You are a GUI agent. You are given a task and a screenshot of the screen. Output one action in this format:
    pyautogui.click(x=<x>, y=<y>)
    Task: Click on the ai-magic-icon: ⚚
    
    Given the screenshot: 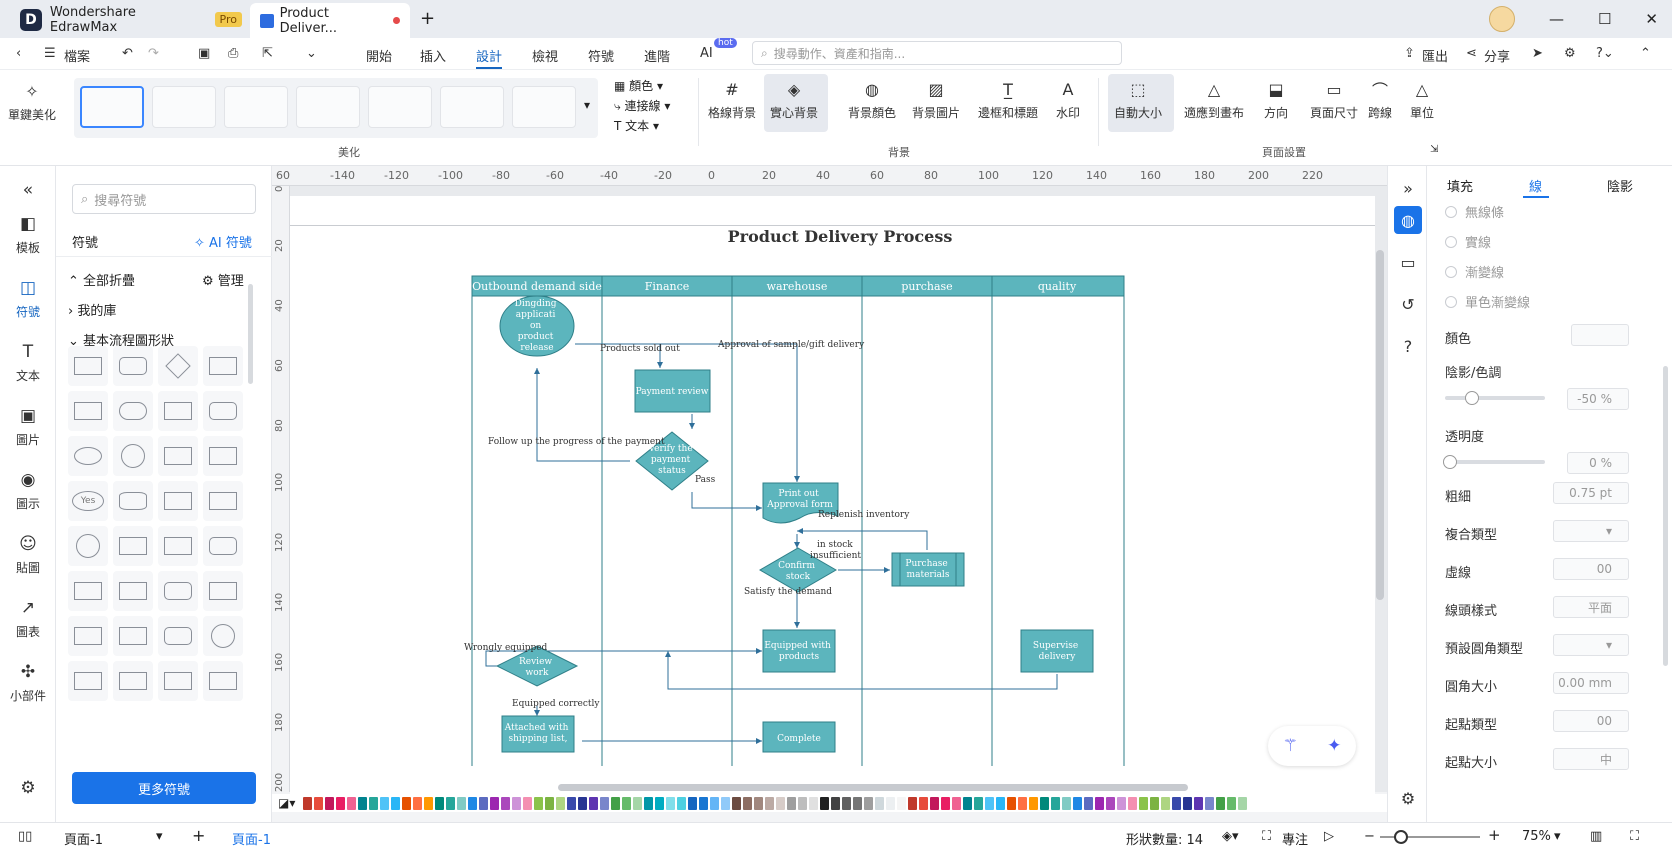 What is the action you would take?
    pyautogui.click(x=1290, y=746)
    